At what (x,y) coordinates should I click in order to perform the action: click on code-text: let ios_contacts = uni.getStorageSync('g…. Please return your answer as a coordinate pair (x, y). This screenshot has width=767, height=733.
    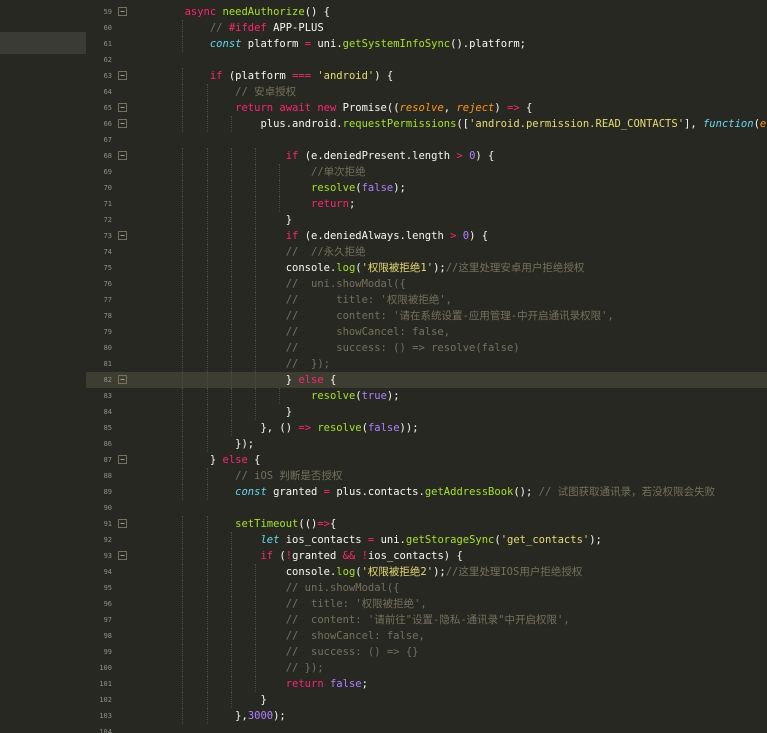
    Looking at the image, I should click on (449, 540).